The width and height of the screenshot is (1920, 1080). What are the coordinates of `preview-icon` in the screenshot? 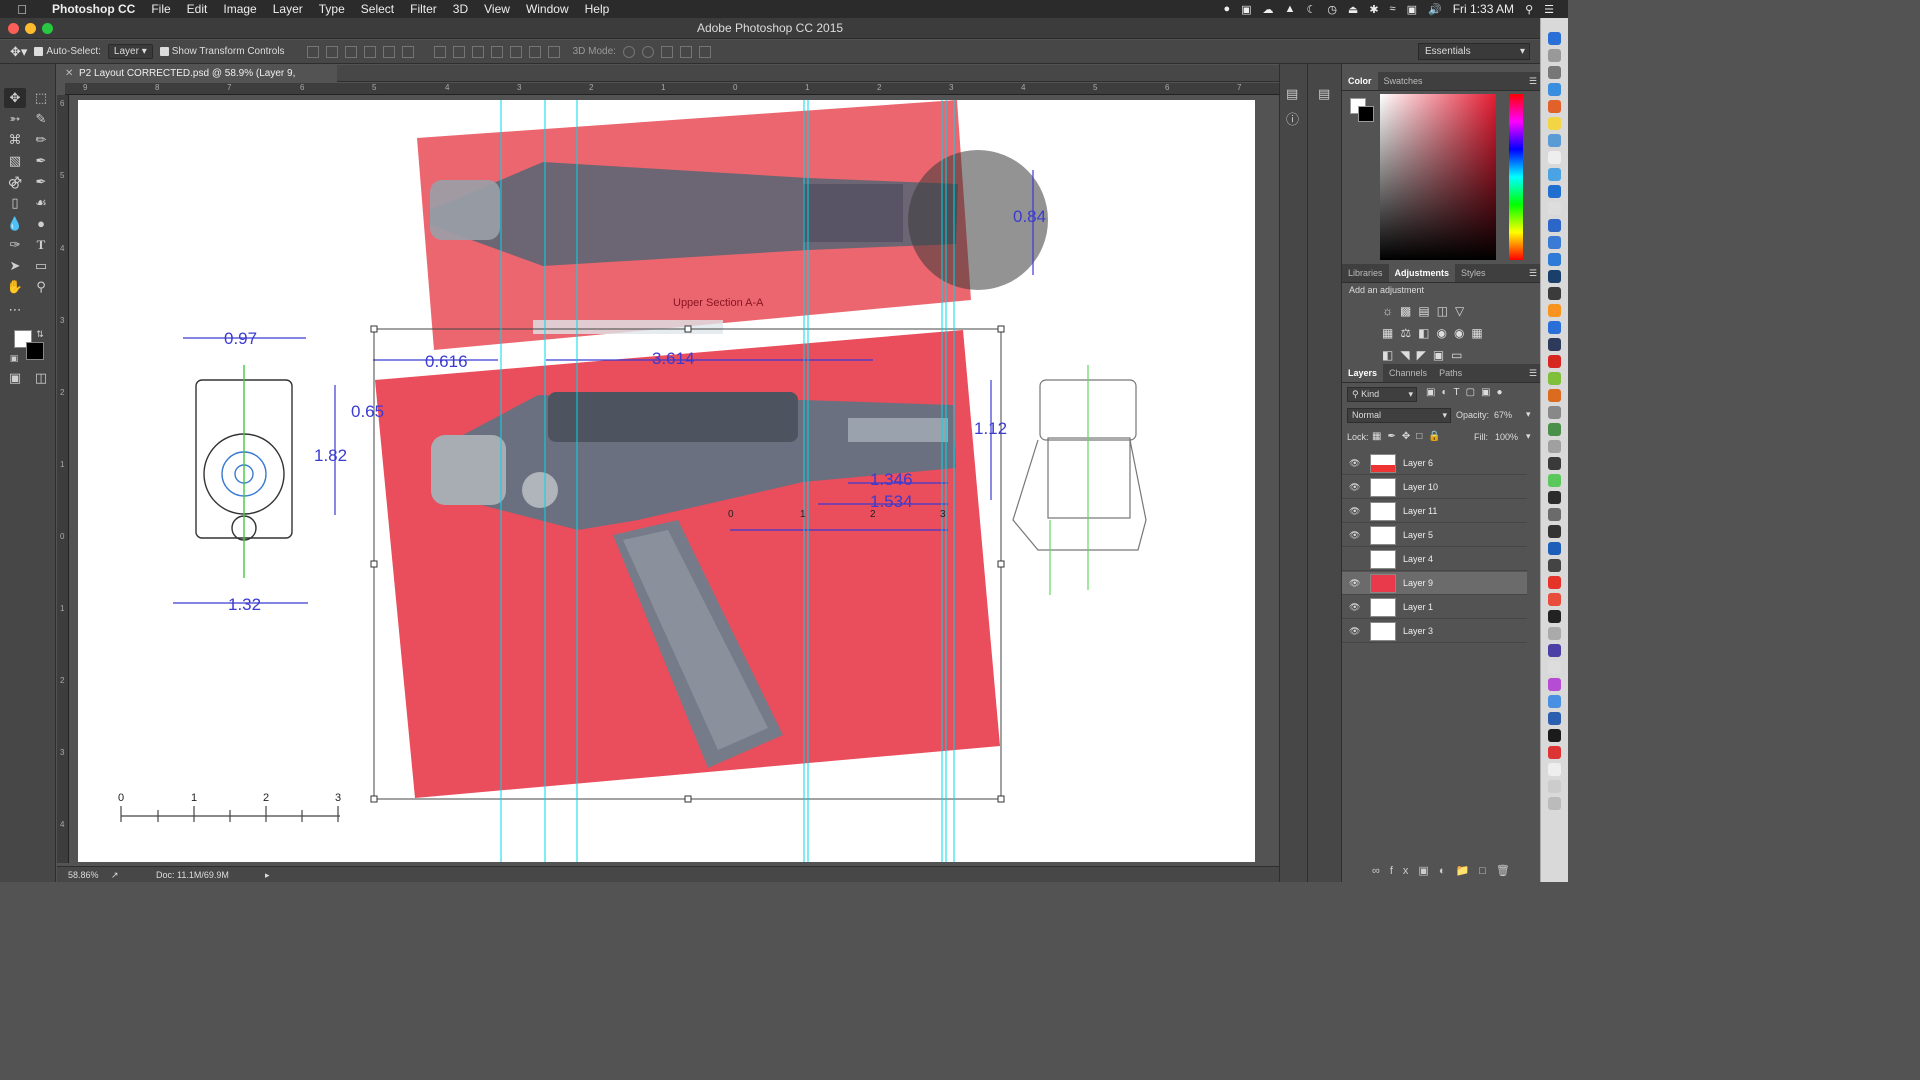 It's located at (1554, 208).